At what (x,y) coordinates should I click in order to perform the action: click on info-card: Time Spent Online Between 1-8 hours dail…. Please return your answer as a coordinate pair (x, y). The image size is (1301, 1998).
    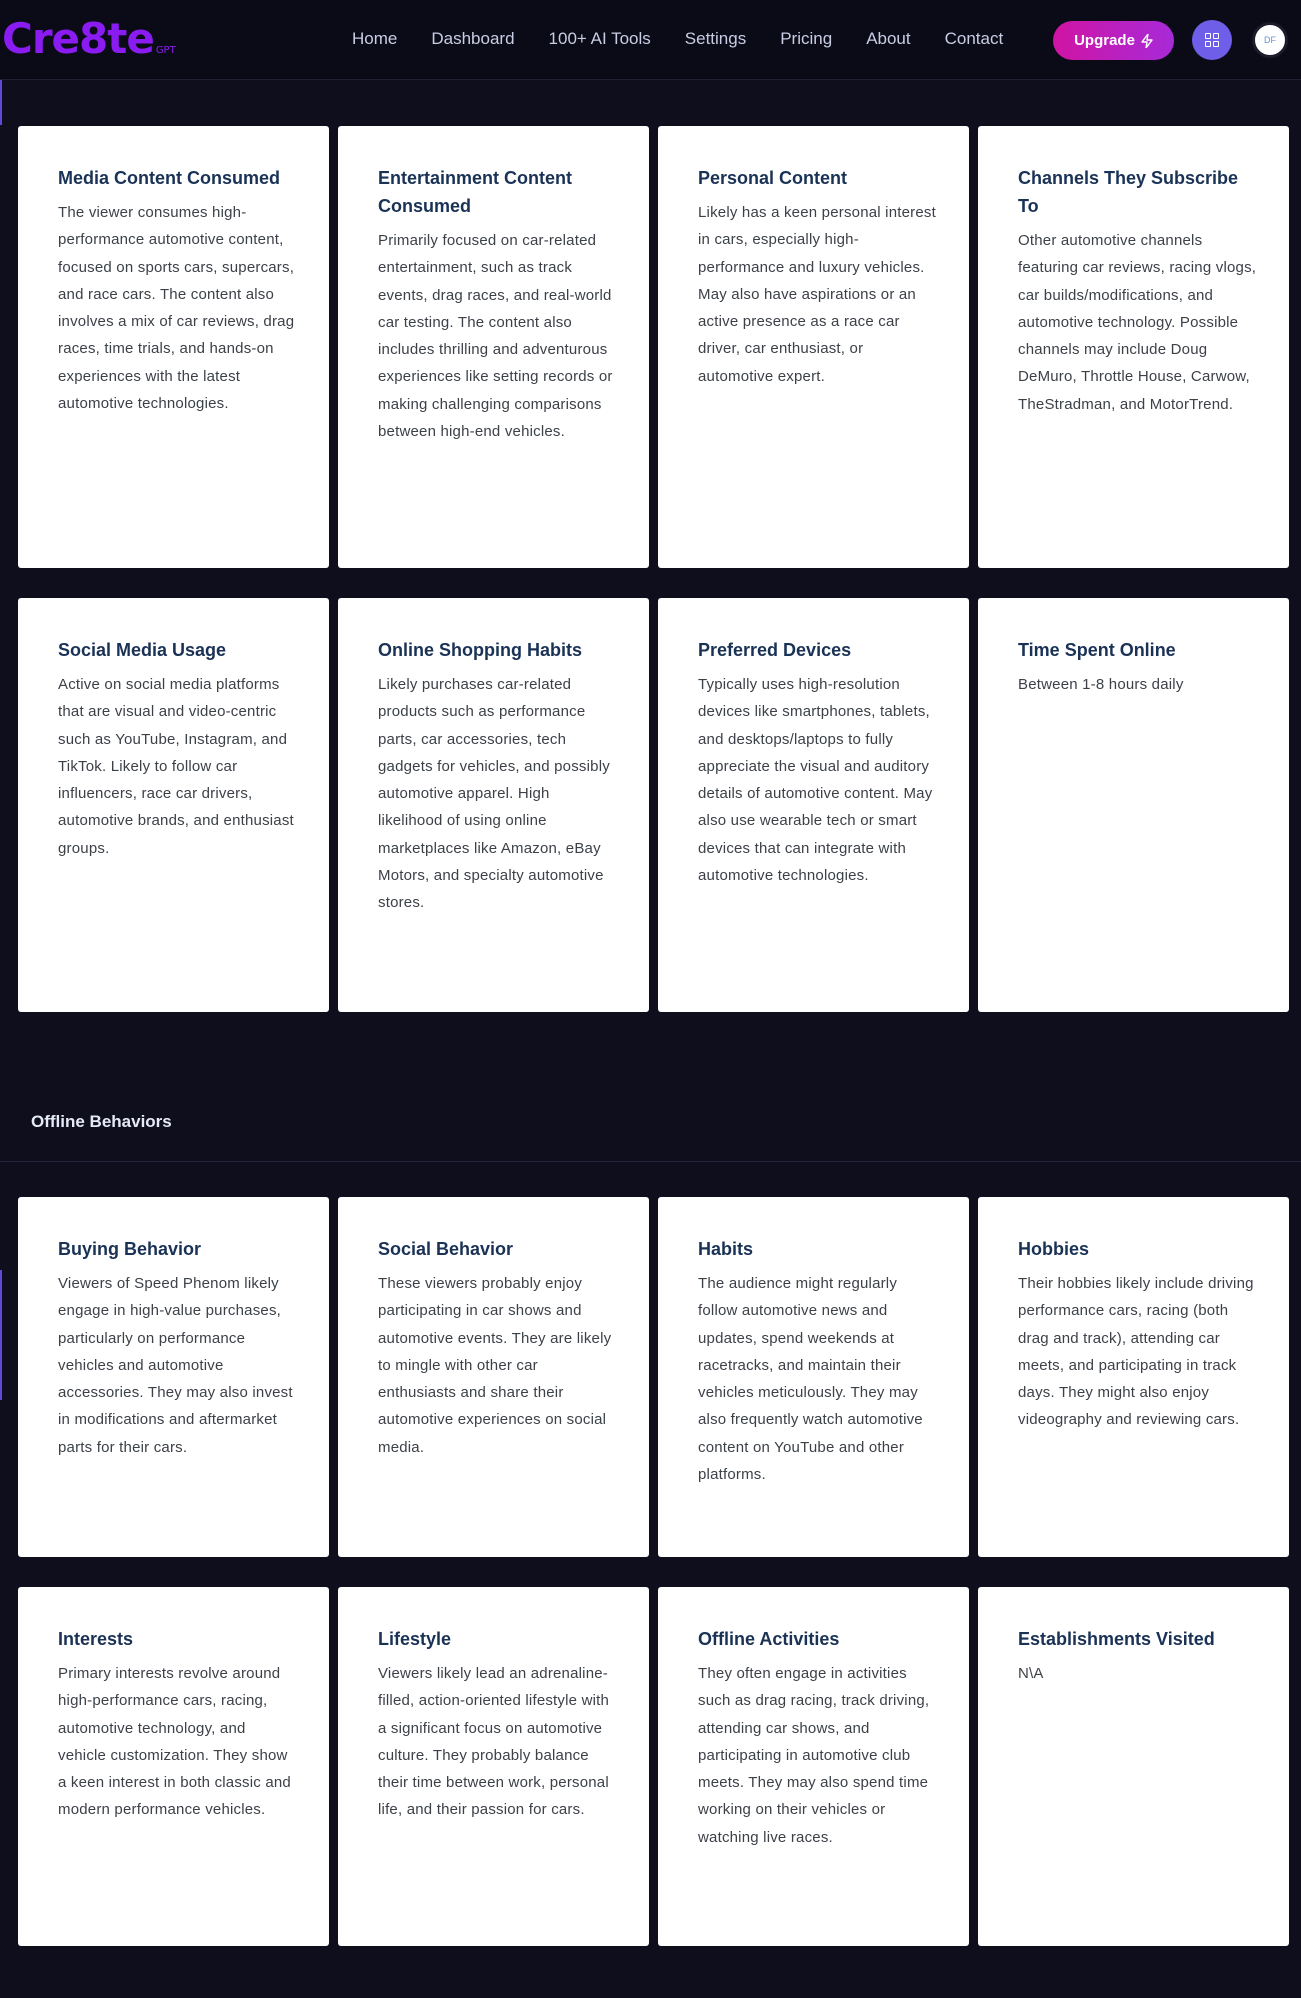
    Looking at the image, I should click on (1133, 805).